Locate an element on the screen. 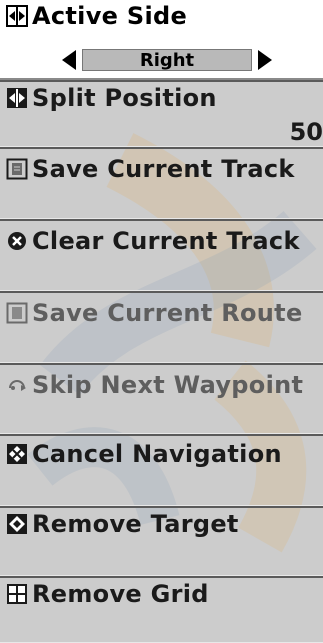 This screenshot has height=643, width=323. menu-item-skip-next-waypoint: Skip Next Waypoint is located at coordinates (161, 398).